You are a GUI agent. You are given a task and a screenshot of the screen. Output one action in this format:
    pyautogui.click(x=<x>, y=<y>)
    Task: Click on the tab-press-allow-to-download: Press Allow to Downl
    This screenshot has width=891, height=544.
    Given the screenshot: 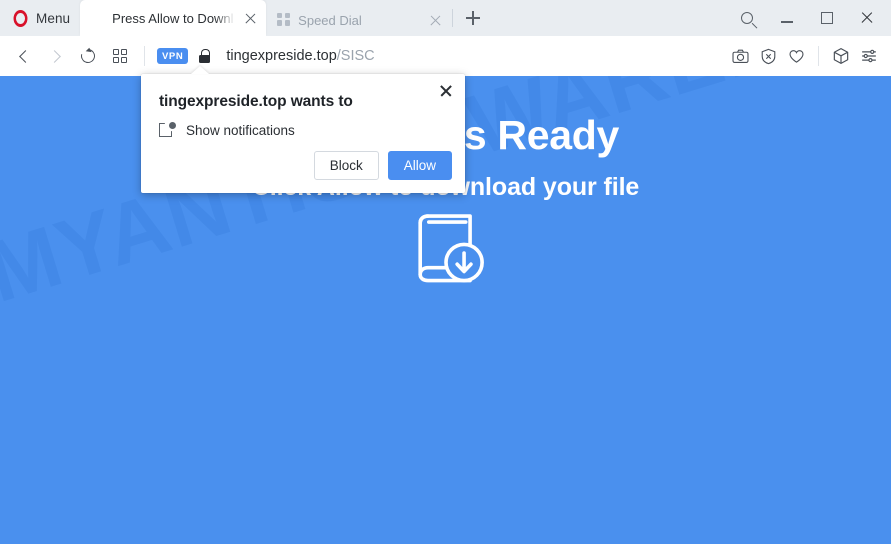 What is the action you would take?
    pyautogui.click(x=173, y=18)
    